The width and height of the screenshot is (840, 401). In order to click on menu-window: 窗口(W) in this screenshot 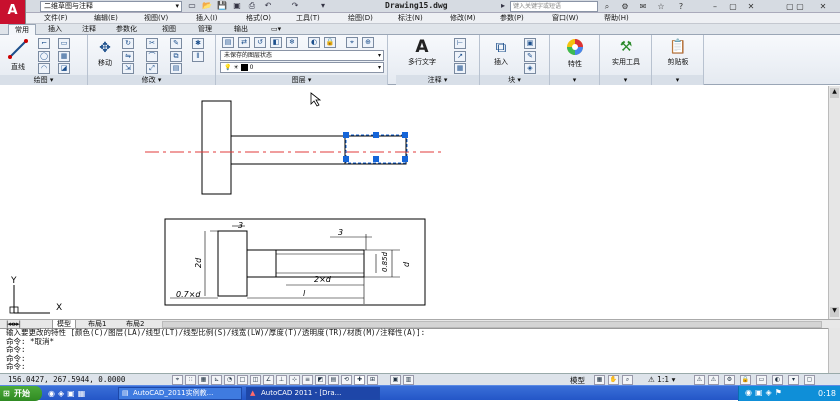, I will do `click(565, 18)`.